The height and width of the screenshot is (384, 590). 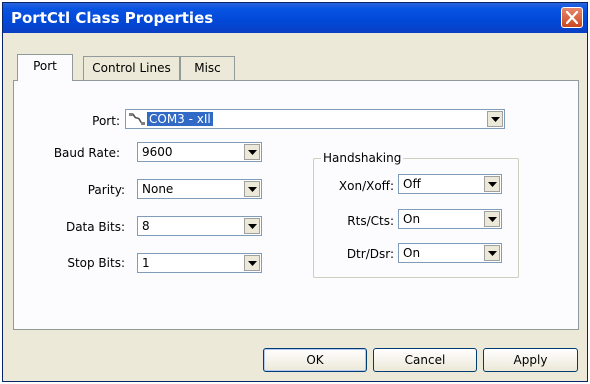 What do you see at coordinates (315, 119) in the screenshot?
I see `port-select: COM3 - xIl` at bounding box center [315, 119].